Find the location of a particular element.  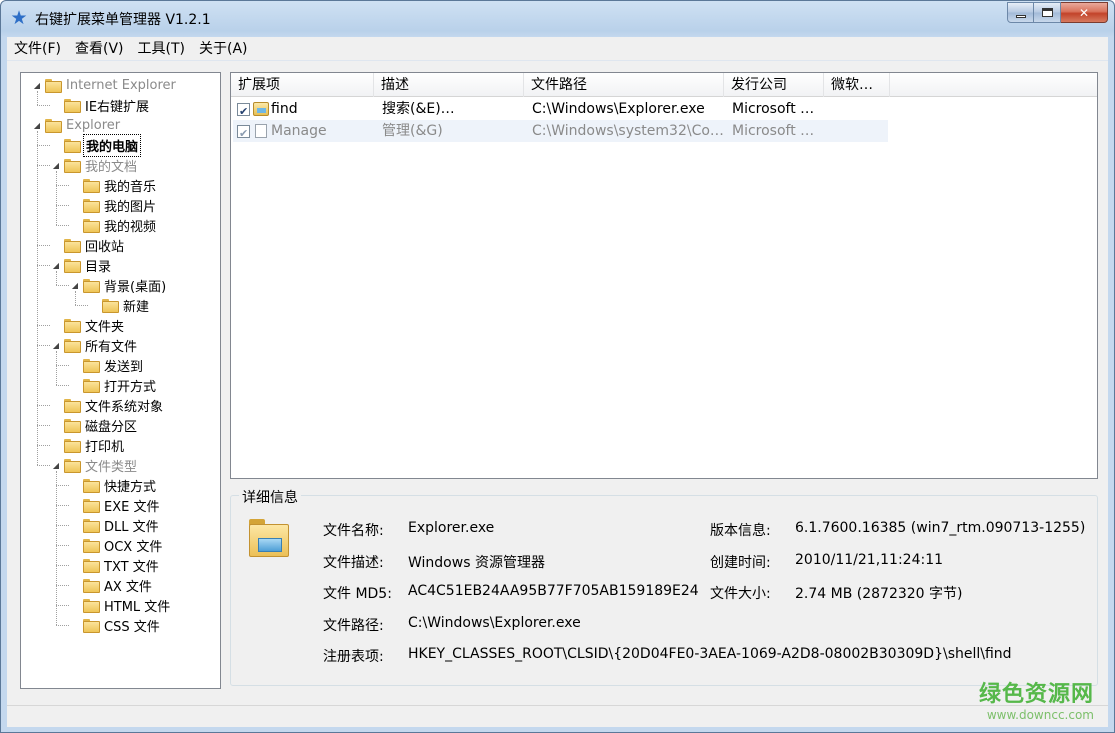

menu-about: 关于(A) is located at coordinates (223, 49).